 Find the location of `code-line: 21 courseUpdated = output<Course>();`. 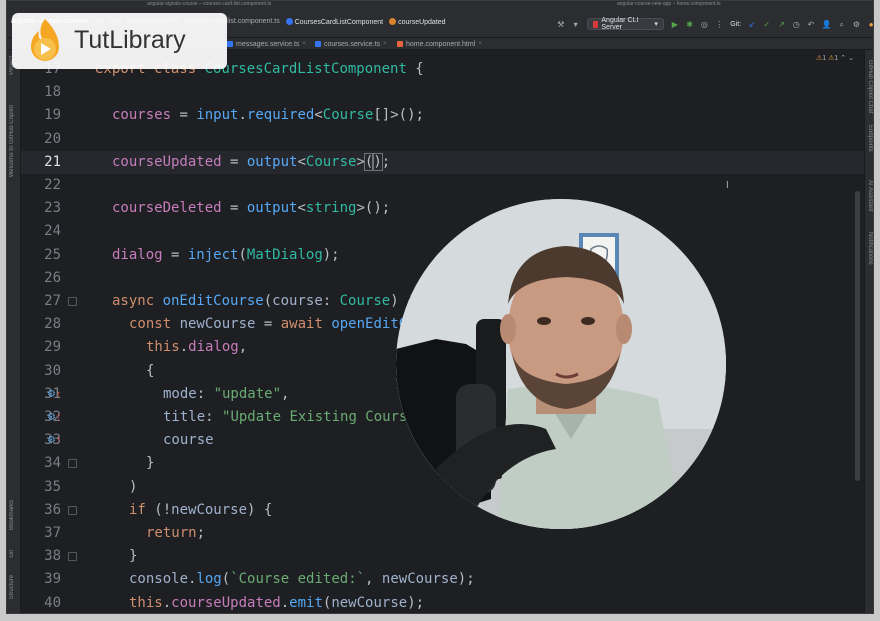

code-line: 21 courseUpdated = output<Course>(); is located at coordinates (442, 162).